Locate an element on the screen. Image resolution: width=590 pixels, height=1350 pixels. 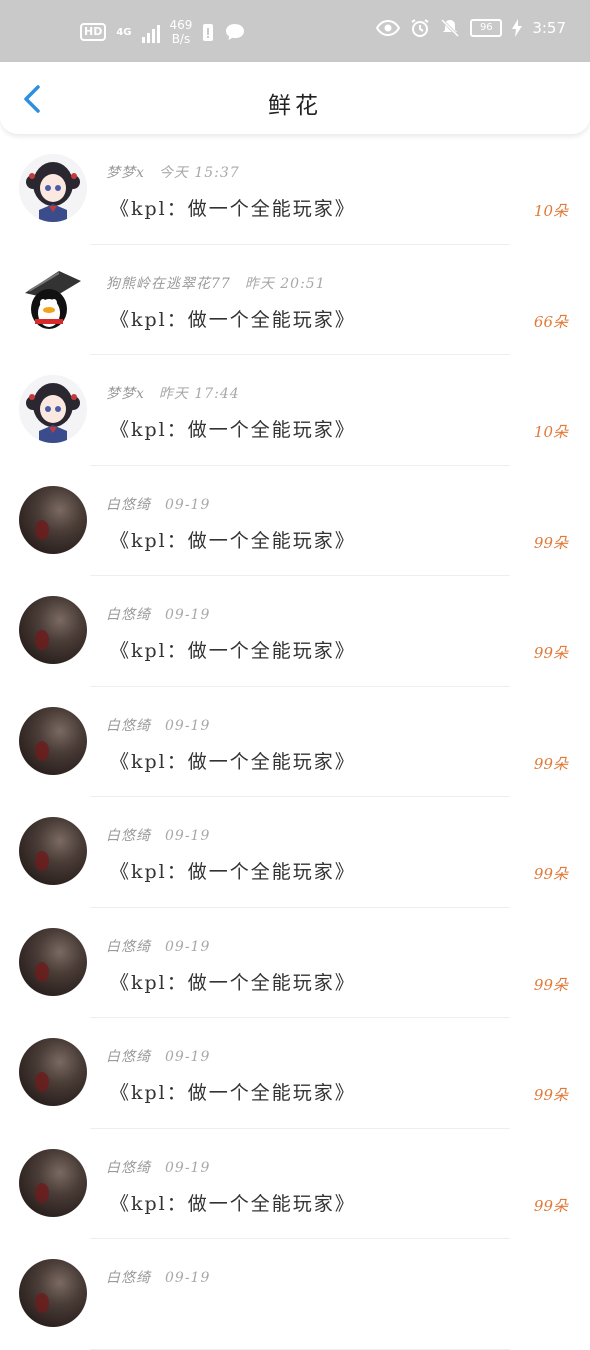
sender-meta: 梦梦x 昨天 17:44 is located at coordinates (173, 393).